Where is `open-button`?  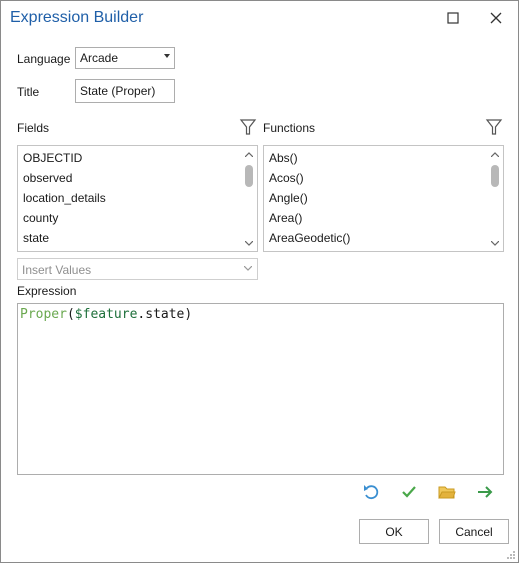 open-button is located at coordinates (447, 492).